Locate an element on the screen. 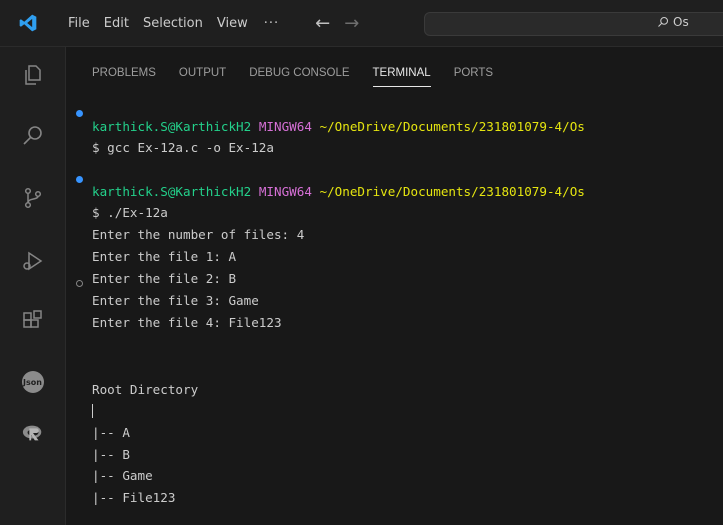 The height and width of the screenshot is (525, 723). terminal-output-line: |-- File123 is located at coordinates (134, 497).